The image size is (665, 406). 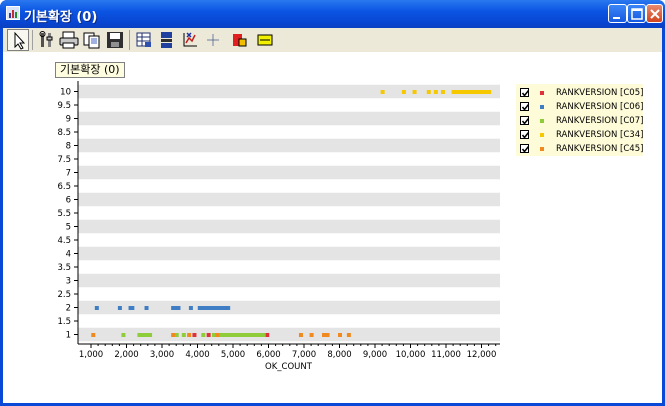 I want to click on legend-item: RANKVERSION [C07], so click(x=582, y=121).